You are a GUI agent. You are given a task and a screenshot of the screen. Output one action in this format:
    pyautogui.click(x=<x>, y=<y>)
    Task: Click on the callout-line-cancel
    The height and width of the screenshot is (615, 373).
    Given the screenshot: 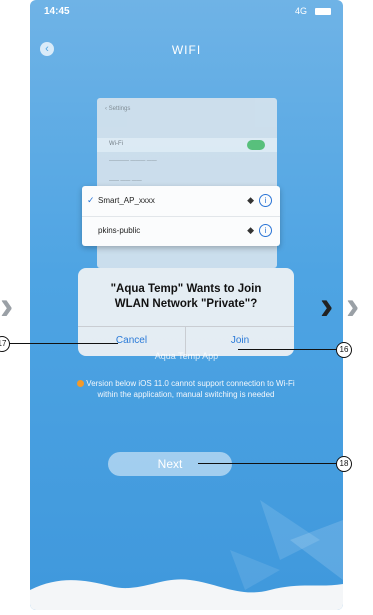 What is the action you would take?
    pyautogui.click(x=62, y=343)
    